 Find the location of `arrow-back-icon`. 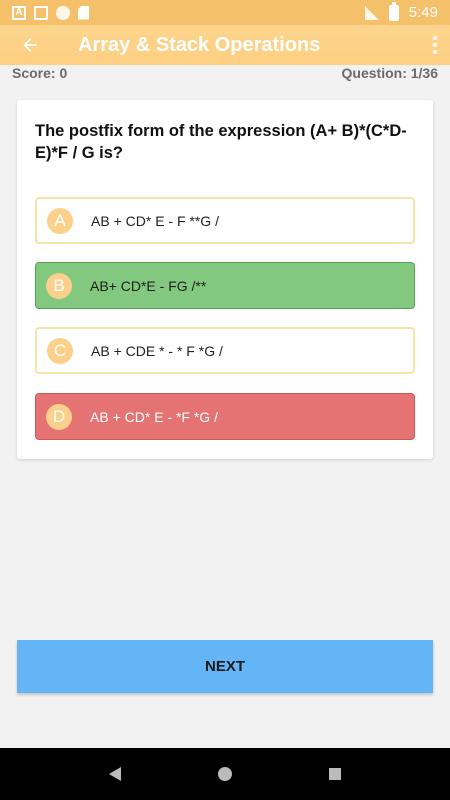

arrow-back-icon is located at coordinates (30, 45).